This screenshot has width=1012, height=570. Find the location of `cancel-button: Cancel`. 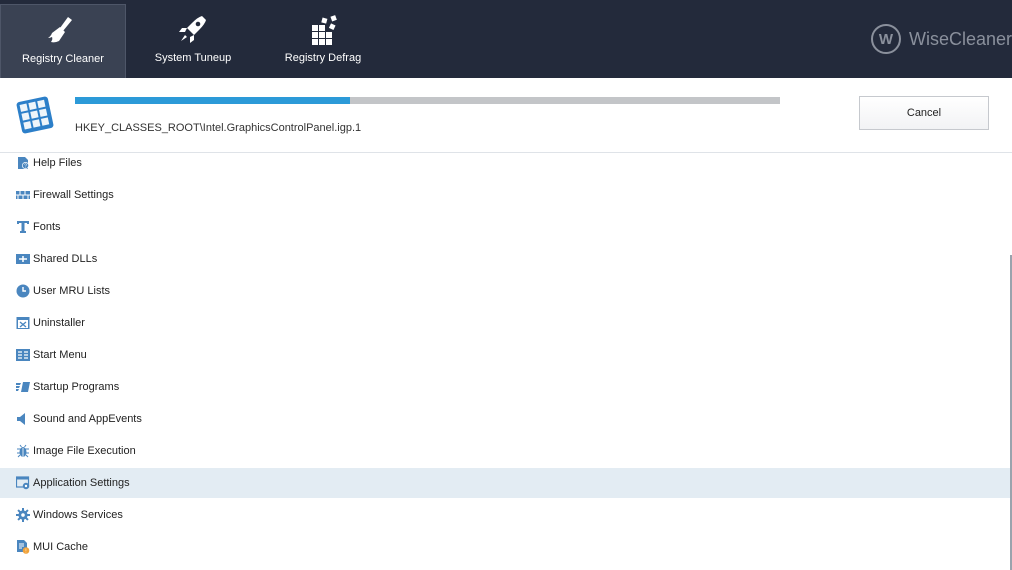

cancel-button: Cancel is located at coordinates (924, 113).